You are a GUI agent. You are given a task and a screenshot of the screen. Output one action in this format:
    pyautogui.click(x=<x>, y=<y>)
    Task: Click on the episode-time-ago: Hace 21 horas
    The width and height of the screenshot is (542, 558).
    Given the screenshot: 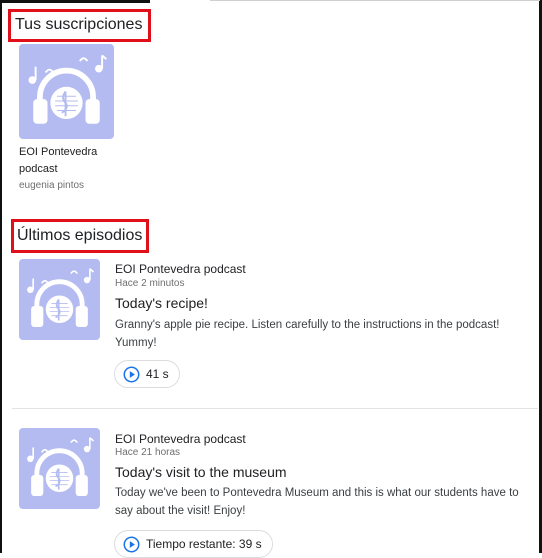 What is the action you would take?
    pyautogui.click(x=148, y=452)
    